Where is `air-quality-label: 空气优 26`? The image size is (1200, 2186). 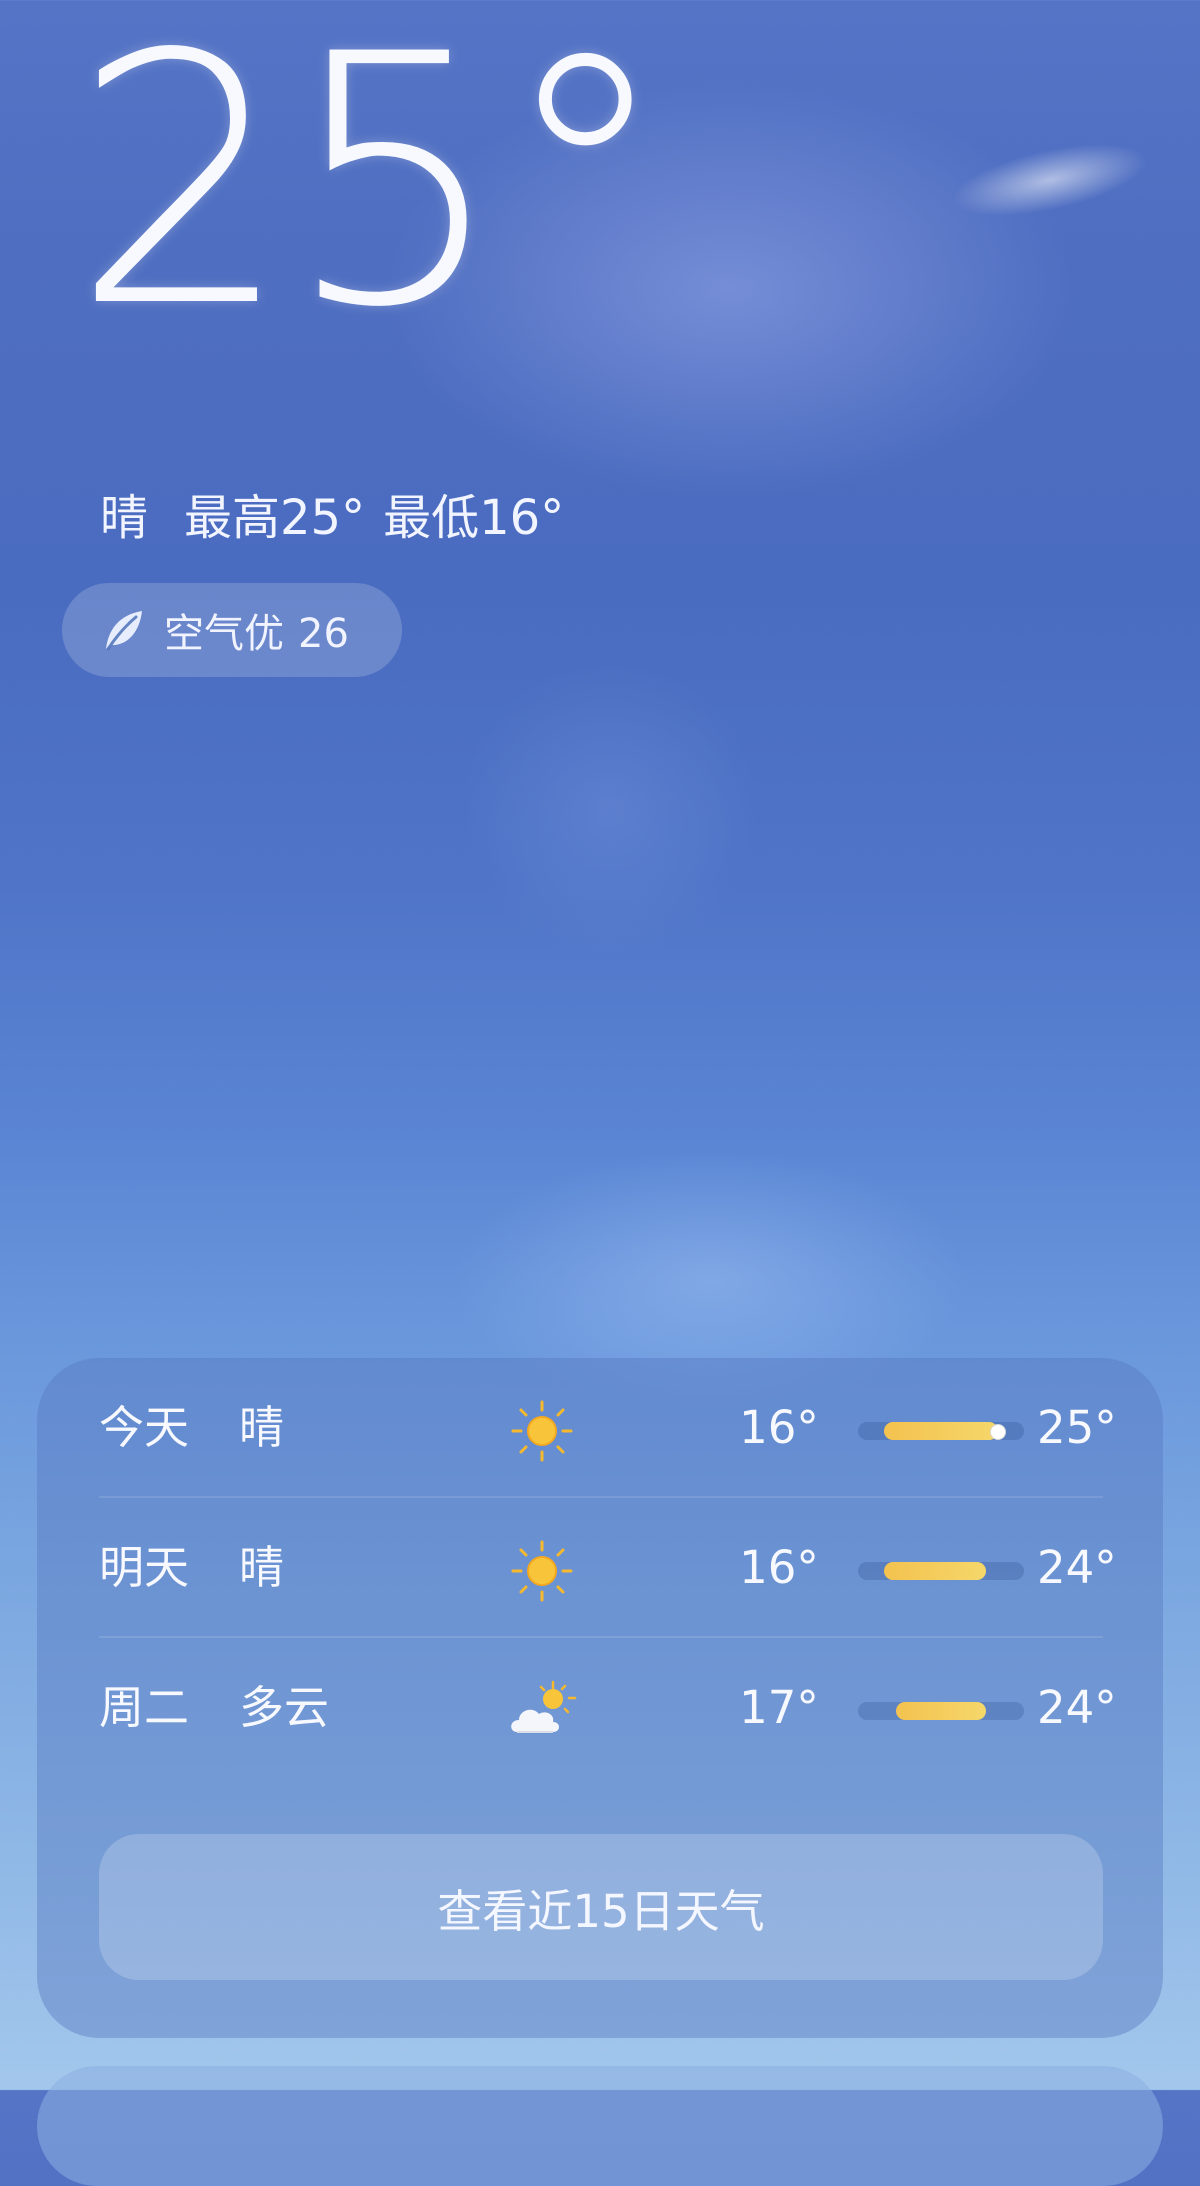
air-quality-label: 空气优 26 is located at coordinates (256, 634).